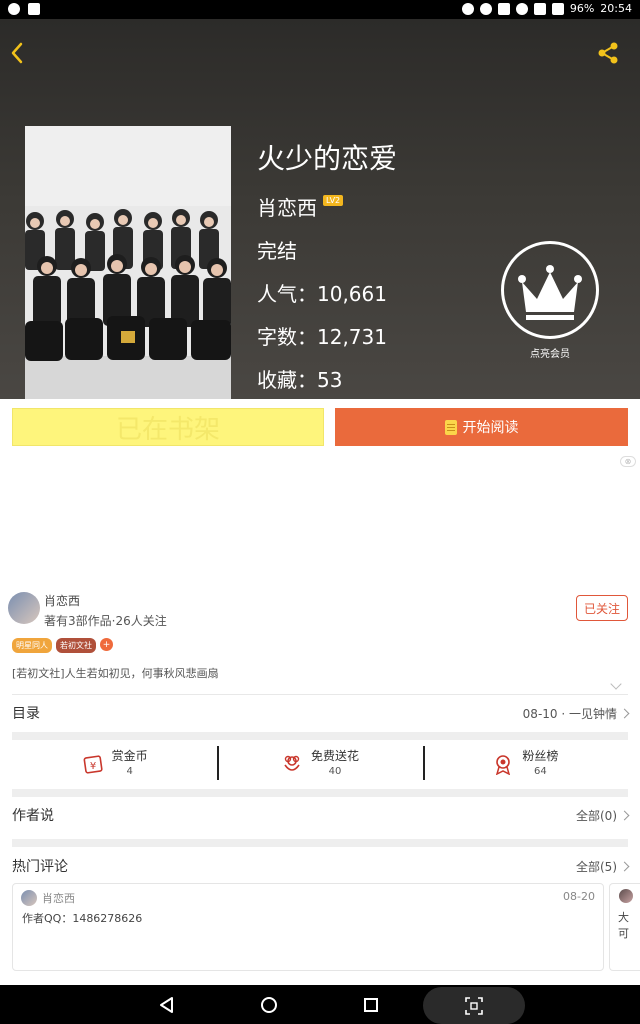  What do you see at coordinates (616, 684) in the screenshot?
I see `chevron-down-icon` at bounding box center [616, 684].